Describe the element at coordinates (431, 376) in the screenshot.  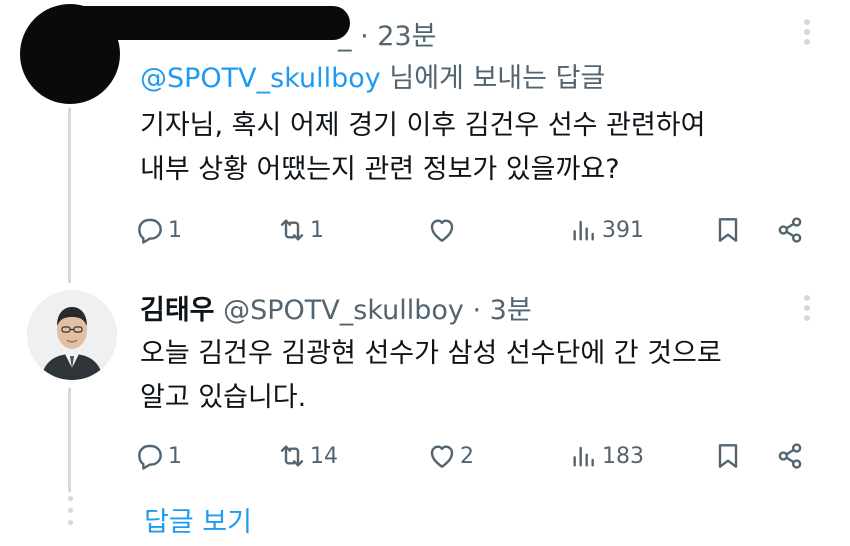
I see `tweet2-text: 오늘 김건우 김광현 선수가 삼성 선수단에 간 것으로 알고 있습니다.` at that location.